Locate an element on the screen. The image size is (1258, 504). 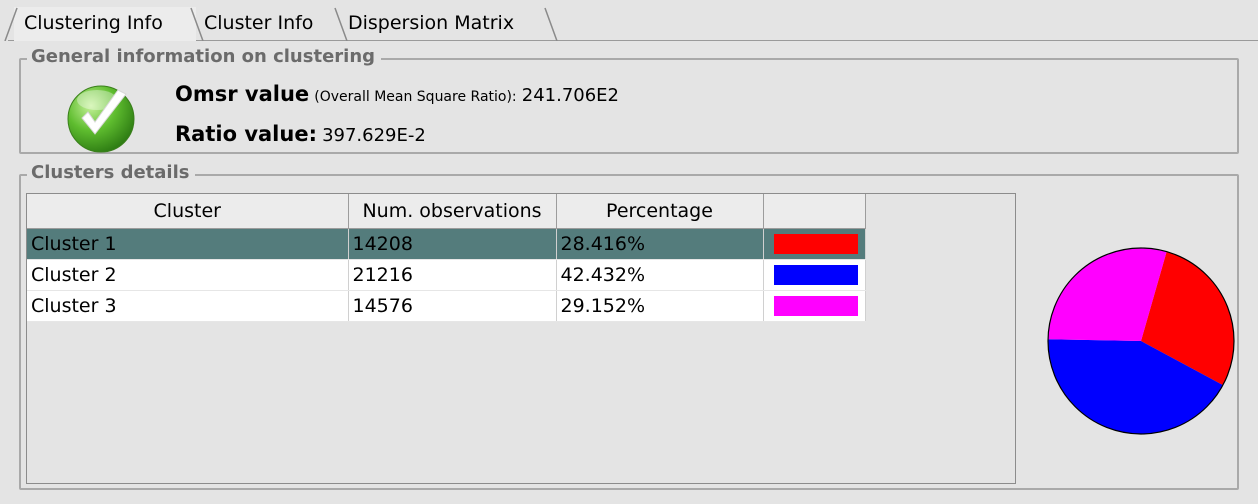
table-row: Cluster 3 14576 29.152% is located at coordinates (446, 306).